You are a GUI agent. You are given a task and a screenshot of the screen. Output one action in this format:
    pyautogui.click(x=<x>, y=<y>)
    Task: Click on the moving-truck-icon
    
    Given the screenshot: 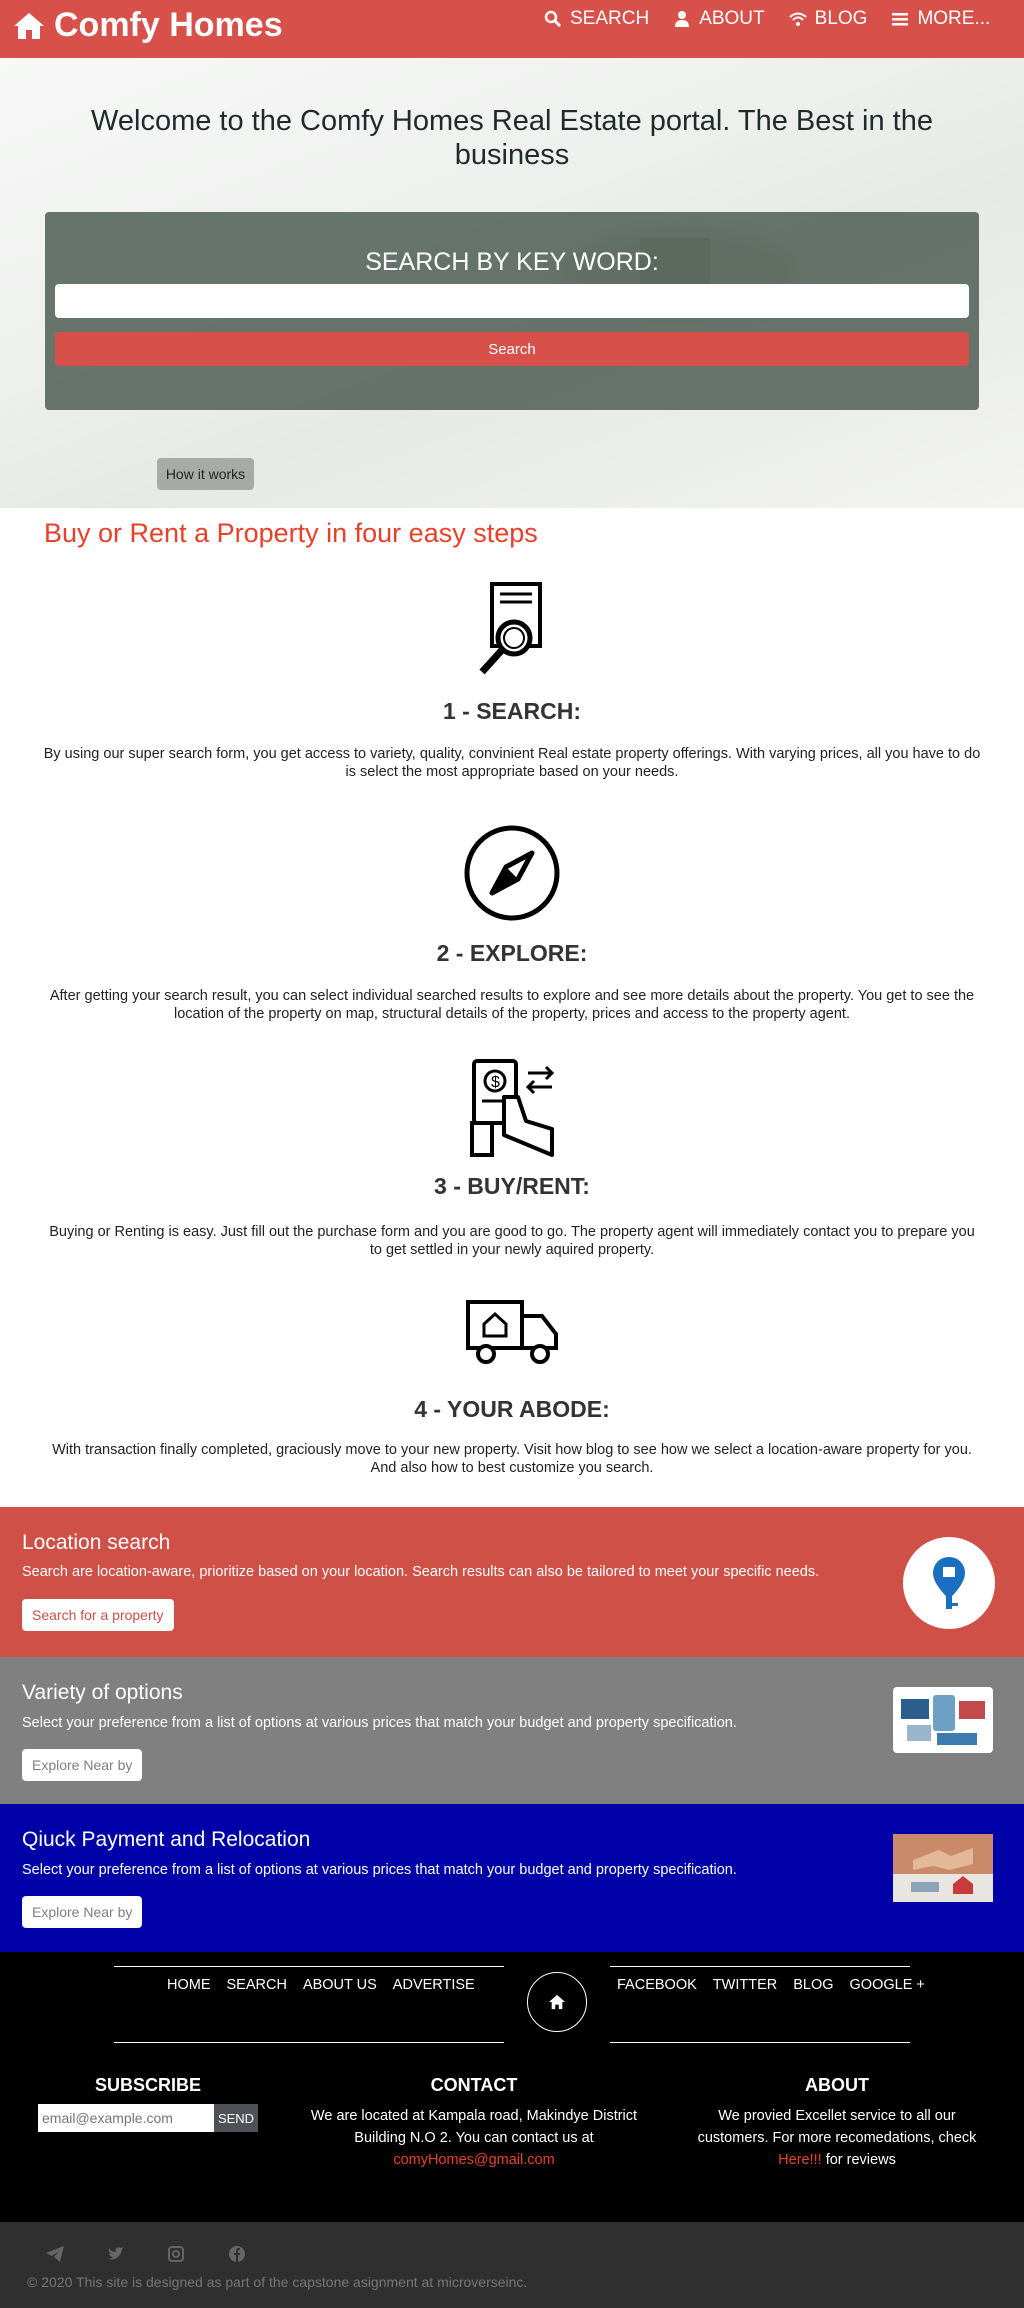 What is the action you would take?
    pyautogui.click(x=512, y=1332)
    